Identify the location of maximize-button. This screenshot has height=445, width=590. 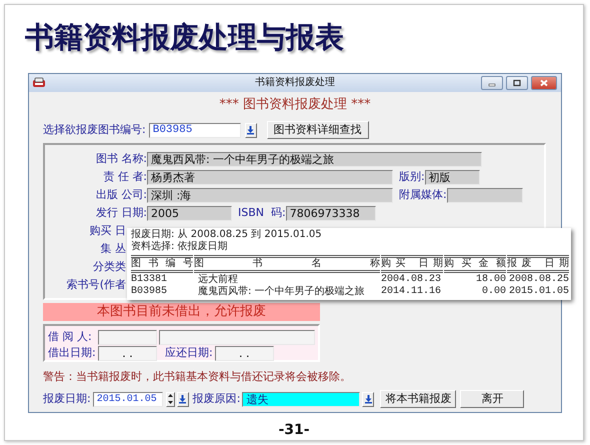
(517, 83).